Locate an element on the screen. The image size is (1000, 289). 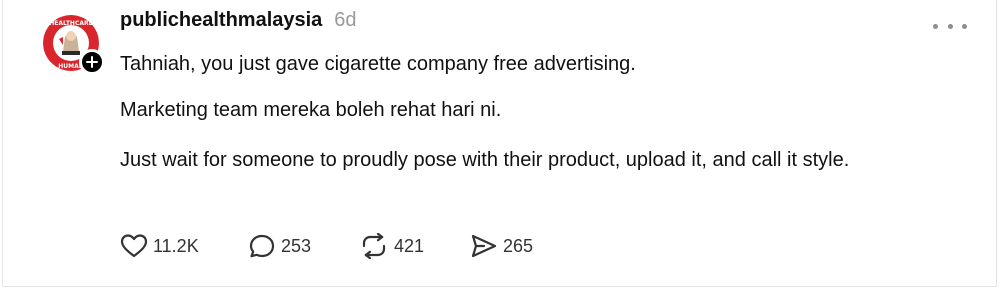
share-button: 265 is located at coordinates (501, 246).